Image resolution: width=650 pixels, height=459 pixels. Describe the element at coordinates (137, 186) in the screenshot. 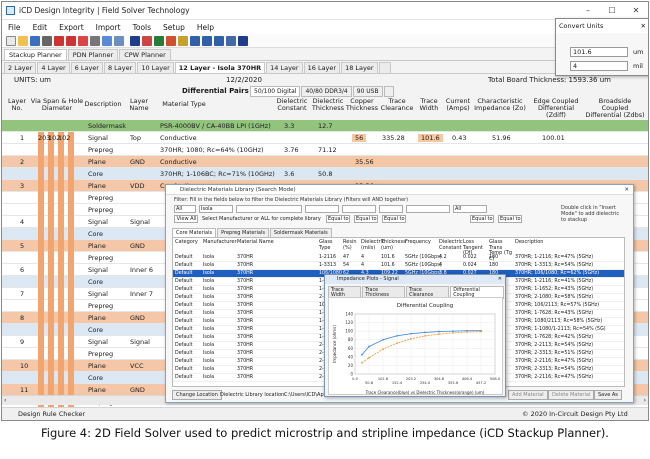

I see `layer-name: VDD` at that location.